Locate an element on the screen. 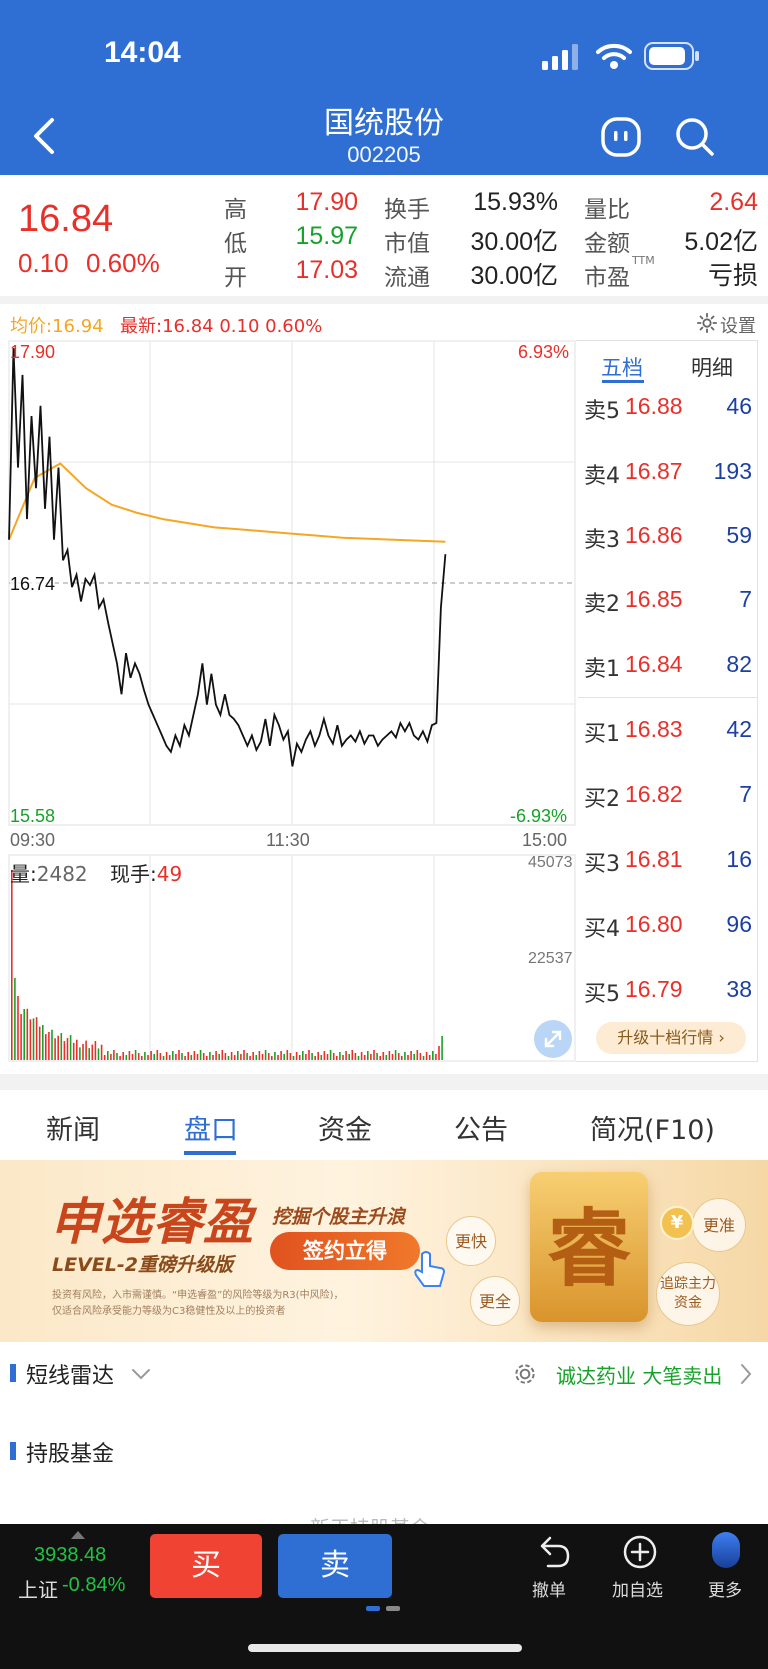  chevron-down-icon is located at coordinates (141, 1374).